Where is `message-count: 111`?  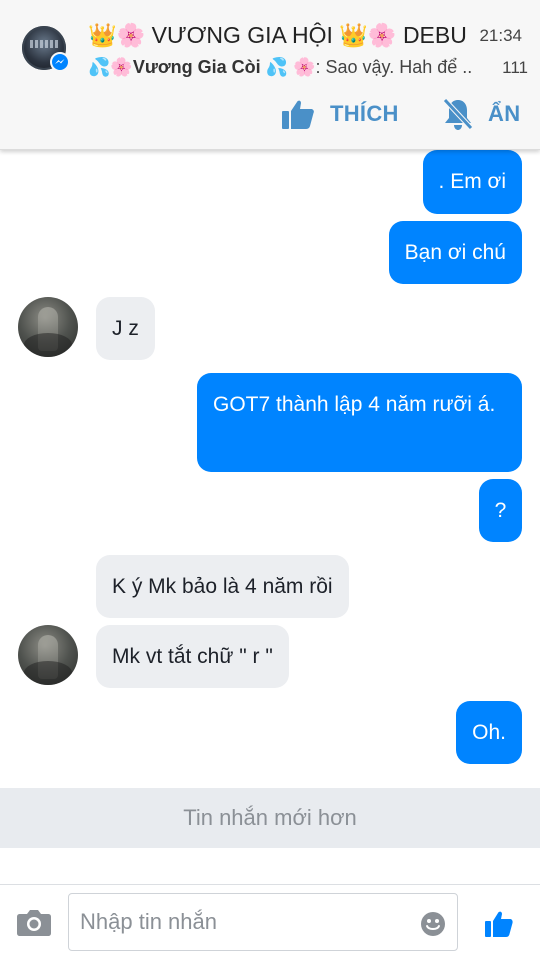
message-count: 111 is located at coordinates (515, 67).